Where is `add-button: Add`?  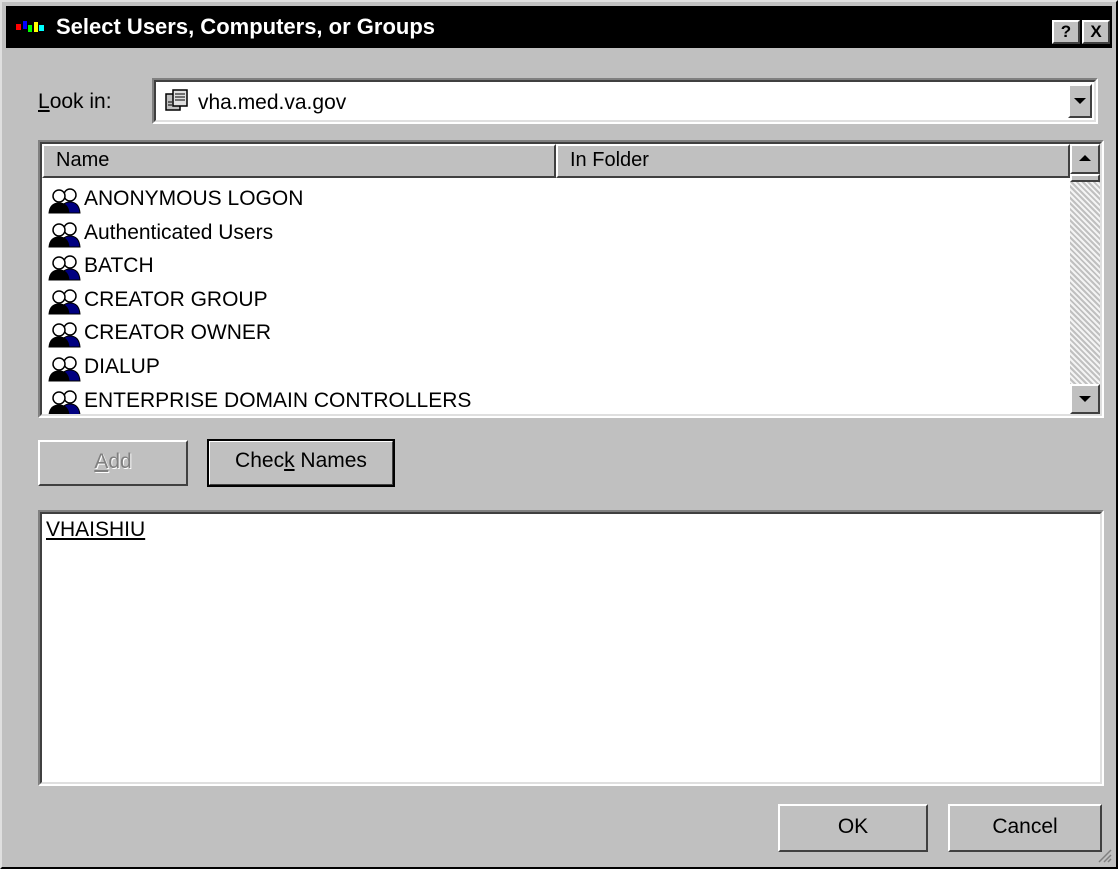 add-button: Add is located at coordinates (113, 463).